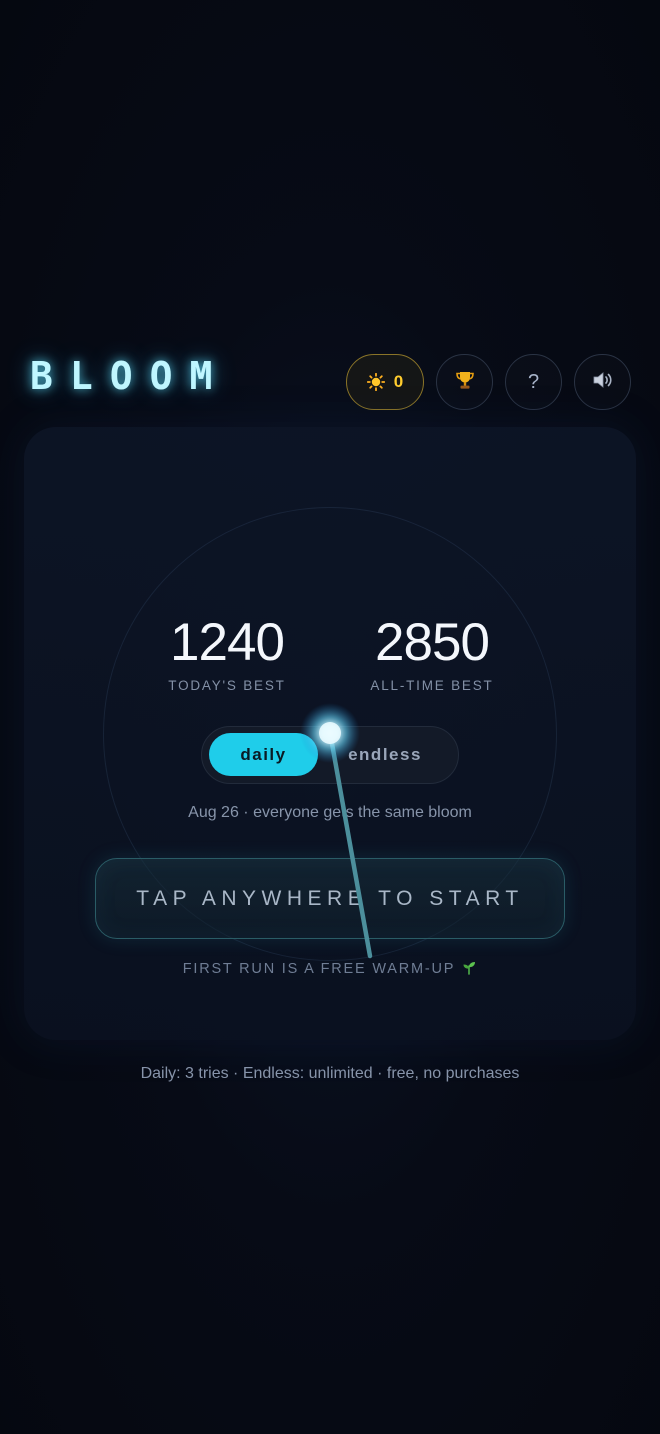 This screenshot has width=660, height=1434. I want to click on todays-best: 1240 TODAY'S BEST, so click(227, 652).